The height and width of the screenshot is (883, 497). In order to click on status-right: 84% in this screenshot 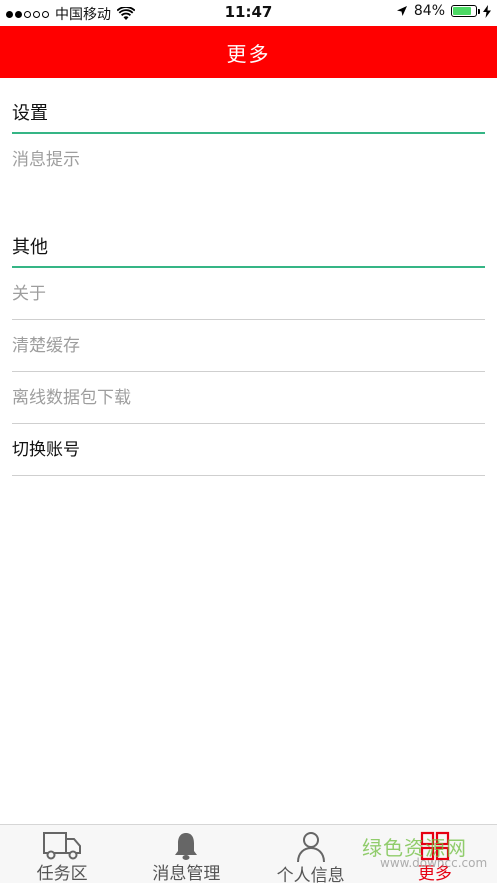, I will do `click(443, 11)`.